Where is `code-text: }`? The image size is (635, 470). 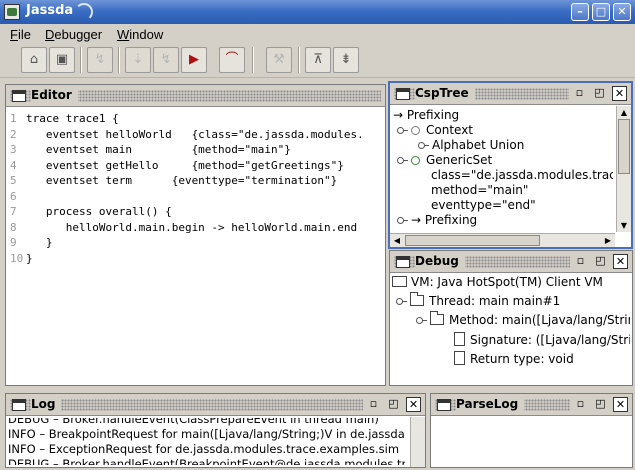
code-text: } is located at coordinates (29, 258).